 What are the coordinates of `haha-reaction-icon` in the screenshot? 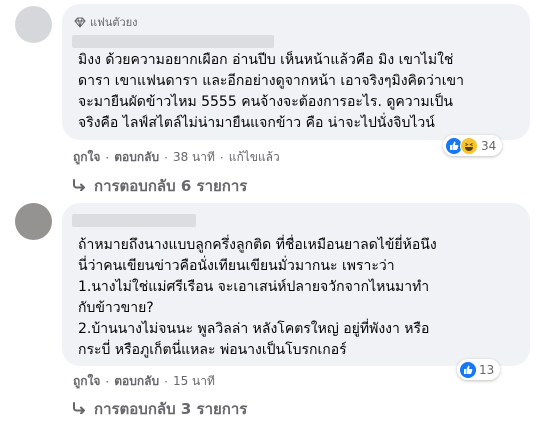 It's located at (469, 145).